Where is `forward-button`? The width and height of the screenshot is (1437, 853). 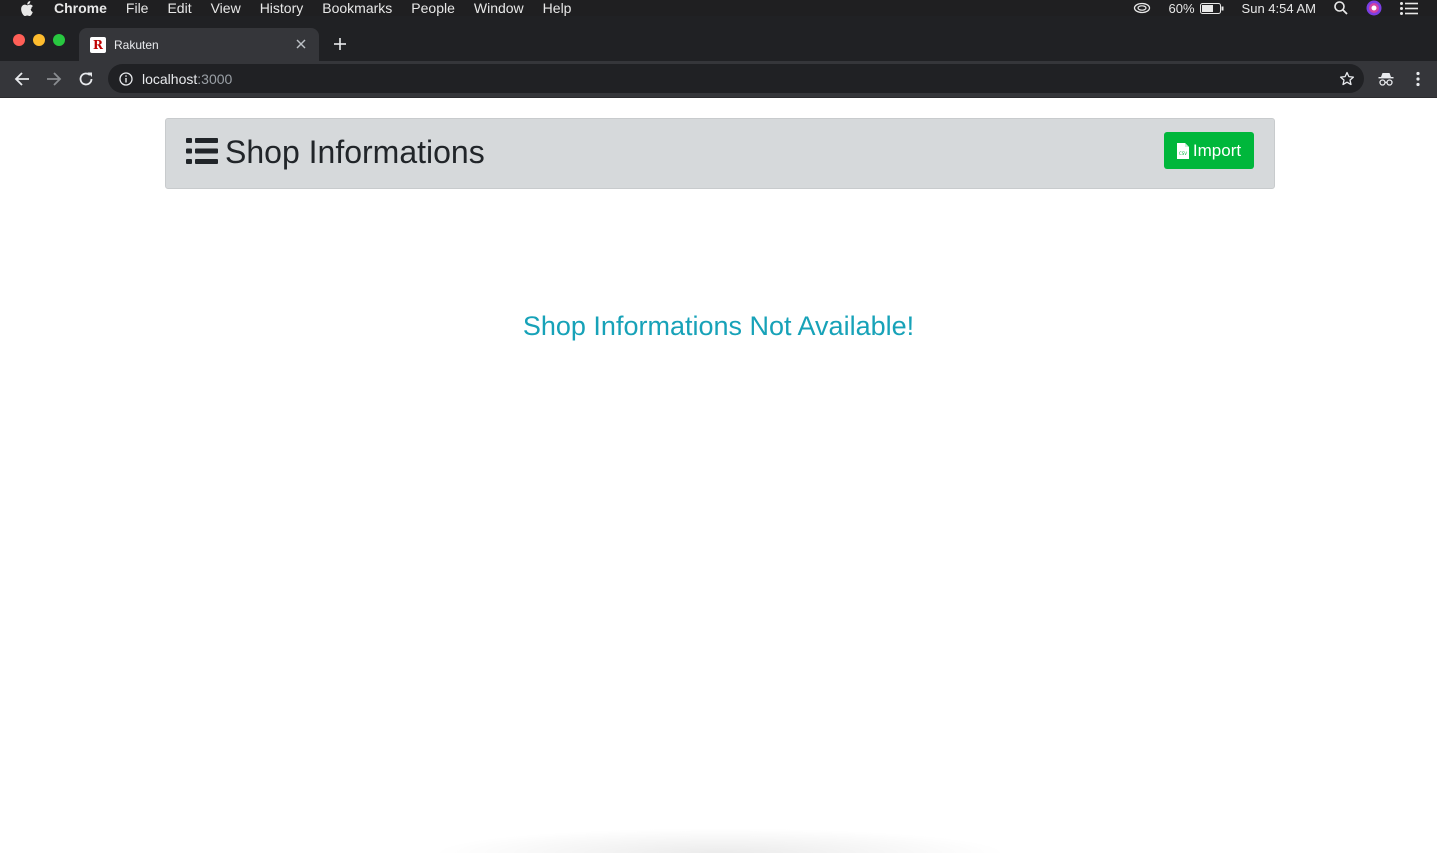 forward-button is located at coordinates (54, 79).